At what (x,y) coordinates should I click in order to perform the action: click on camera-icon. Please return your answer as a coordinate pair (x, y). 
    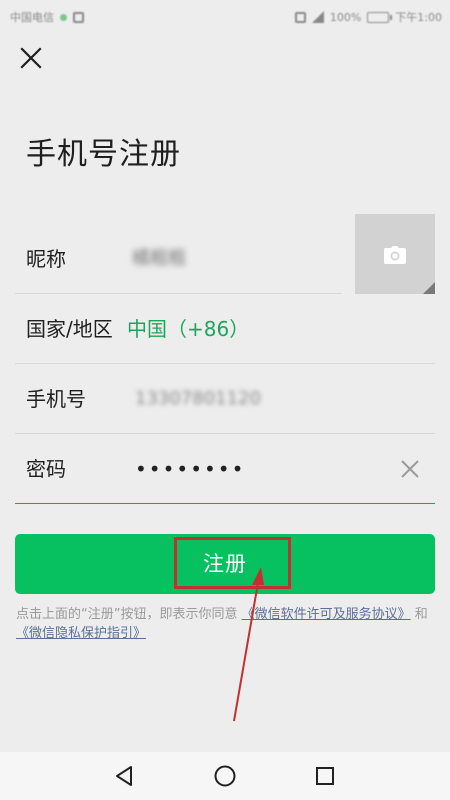
    Looking at the image, I should click on (395, 255).